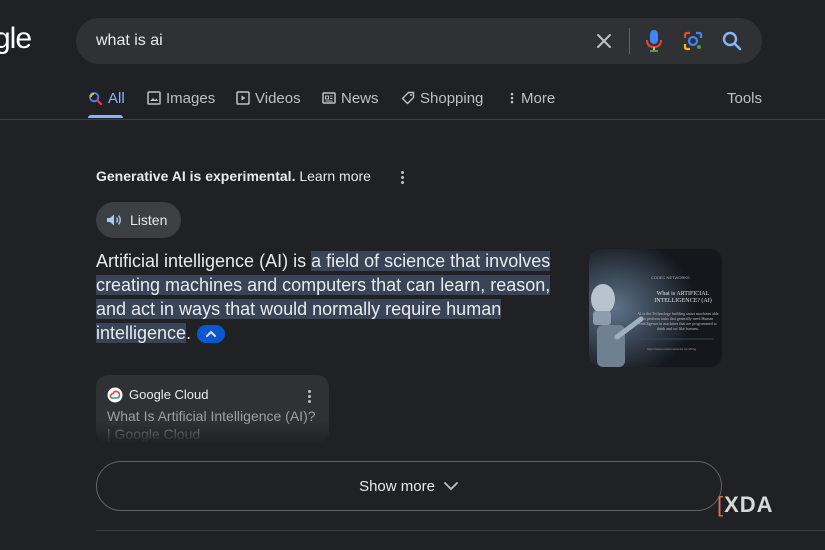 This screenshot has height=550, width=825. I want to click on listen-button: Listen, so click(138, 220).